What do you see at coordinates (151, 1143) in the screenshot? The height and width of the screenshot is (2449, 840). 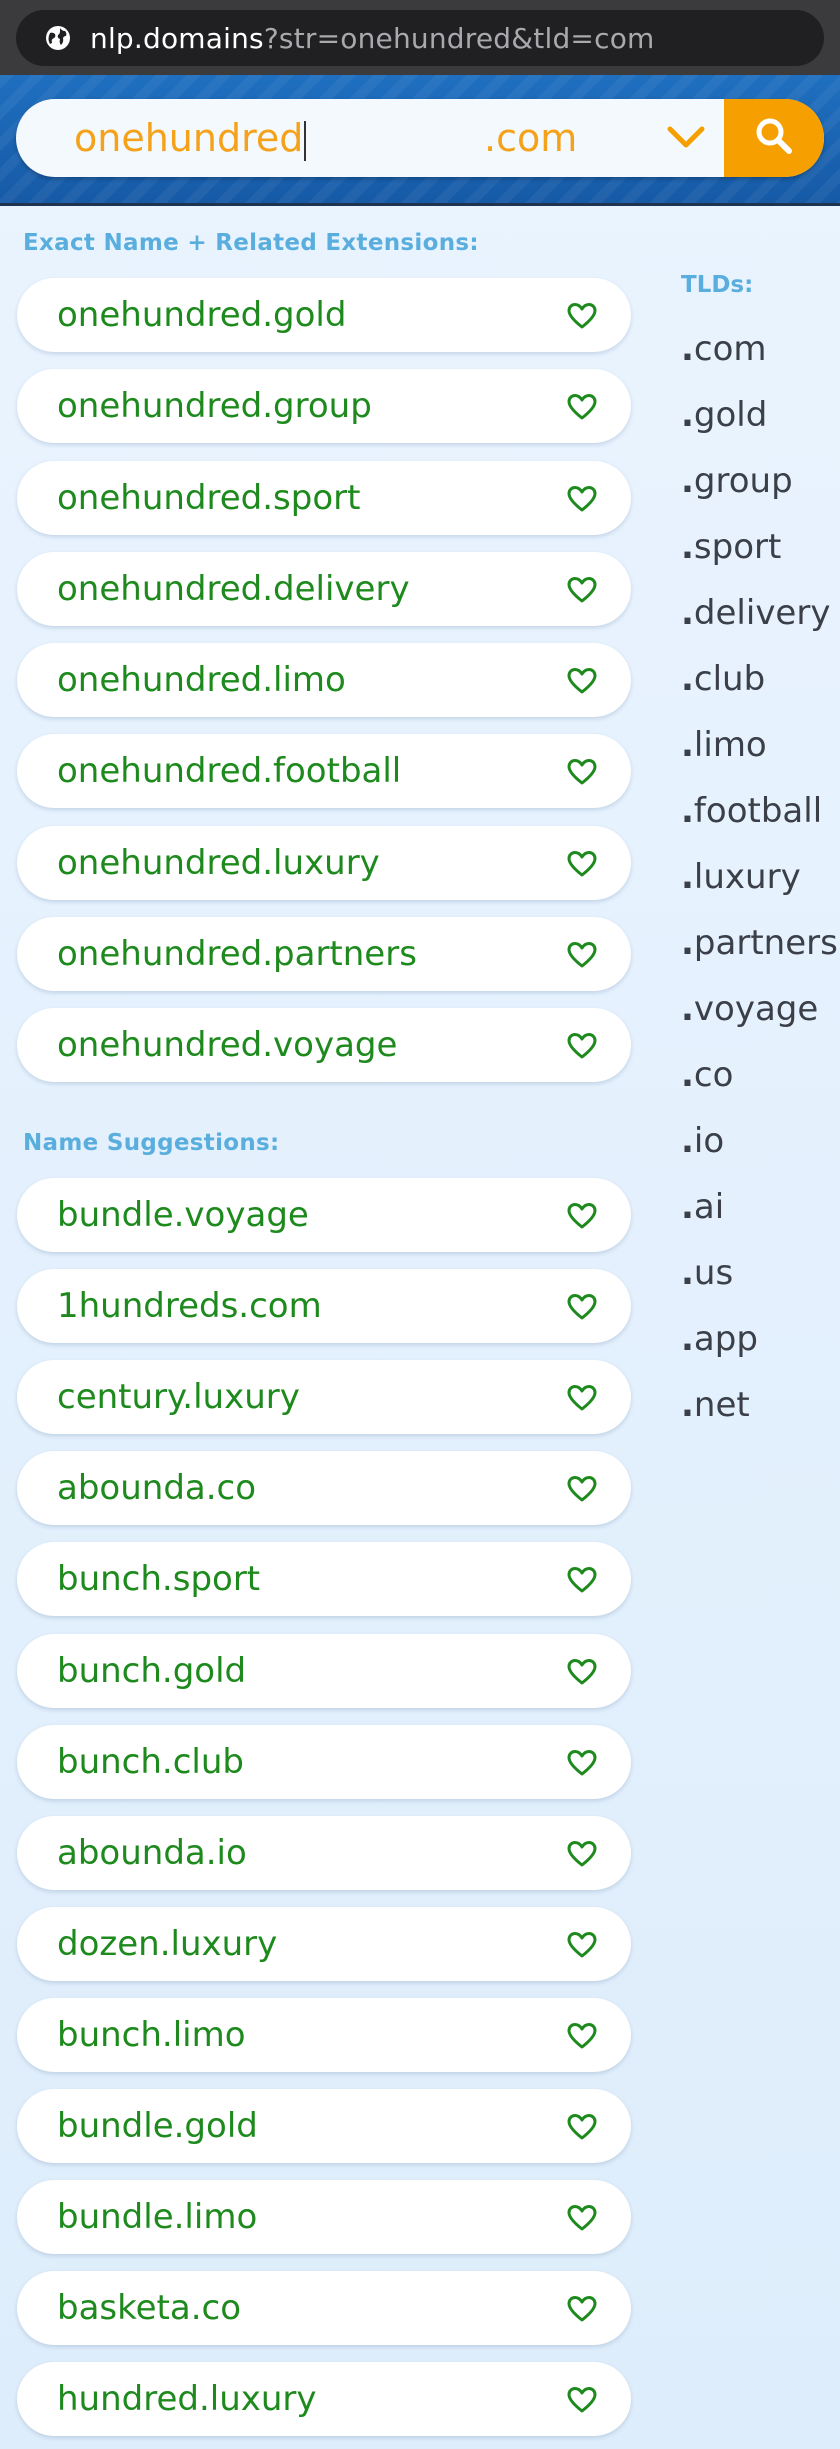 I see `suggestions-section-label: Name Suggestions:` at bounding box center [151, 1143].